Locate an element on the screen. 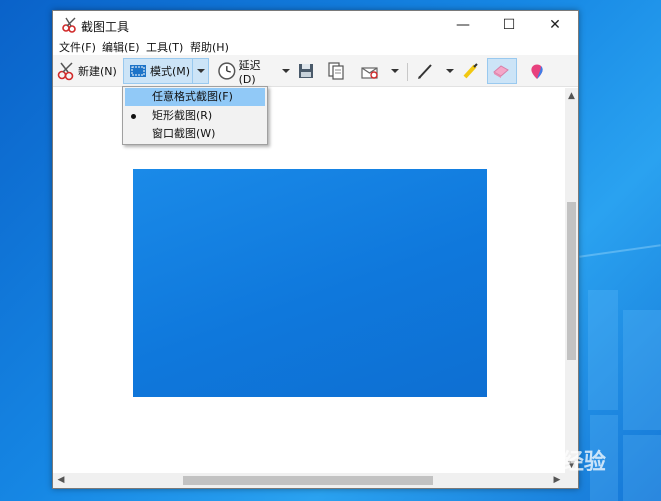 Image resolution: width=661 pixels, height=501 pixels. delay-button: 延迟(D) is located at coordinates (246, 72).